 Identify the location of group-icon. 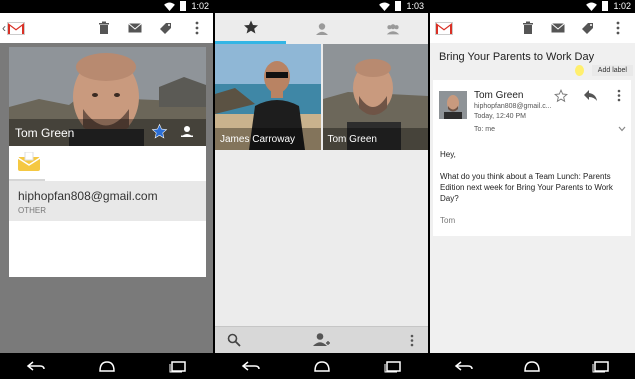
(392, 28).